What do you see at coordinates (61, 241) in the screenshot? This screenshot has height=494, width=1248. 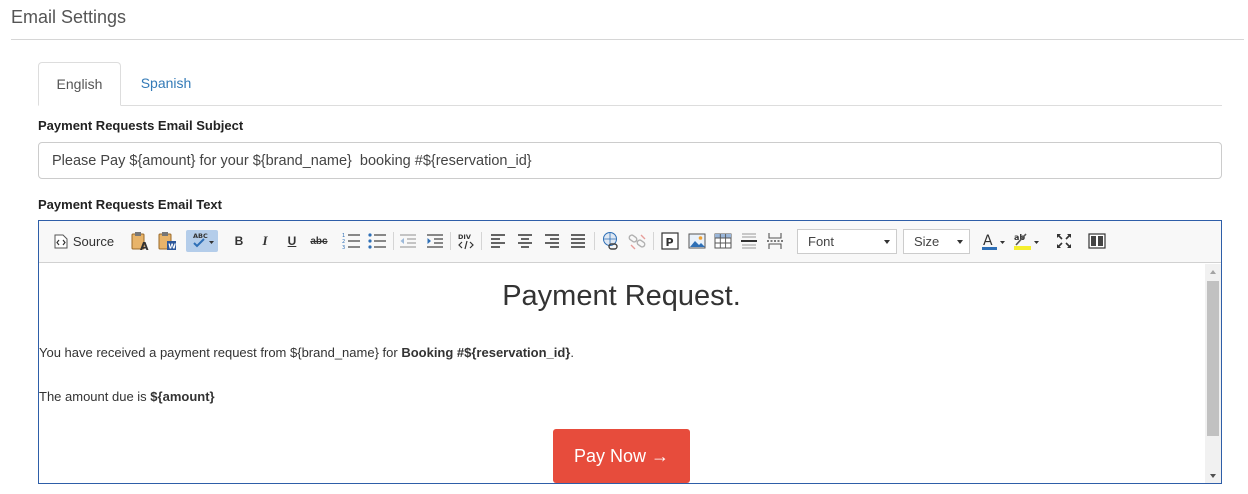 I see `source-icon` at bounding box center [61, 241].